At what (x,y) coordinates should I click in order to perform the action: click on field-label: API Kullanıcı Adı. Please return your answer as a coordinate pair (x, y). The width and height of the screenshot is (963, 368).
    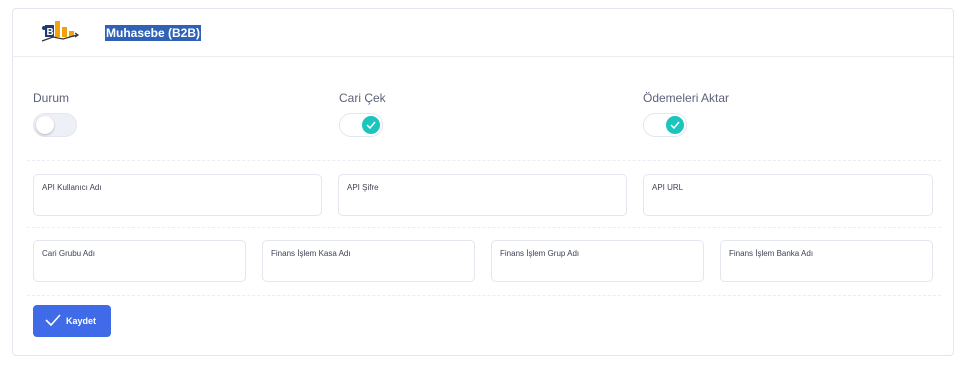
    Looking at the image, I should click on (72, 187).